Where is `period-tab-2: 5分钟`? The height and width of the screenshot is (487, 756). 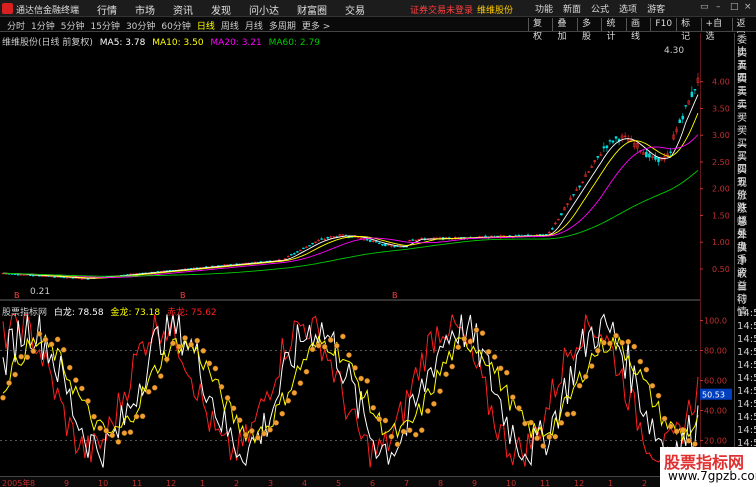
period-tab-2: 5分钟 is located at coordinates (73, 25).